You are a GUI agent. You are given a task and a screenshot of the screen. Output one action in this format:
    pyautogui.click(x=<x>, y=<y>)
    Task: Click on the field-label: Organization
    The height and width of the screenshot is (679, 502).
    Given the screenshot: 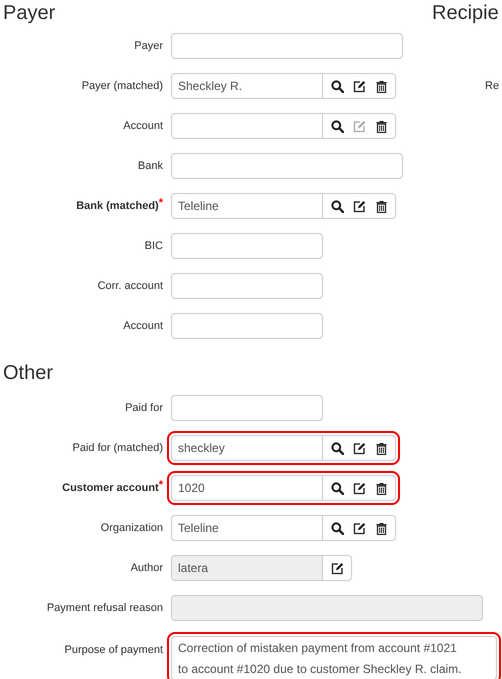 What is the action you would take?
    pyautogui.click(x=131, y=528)
    